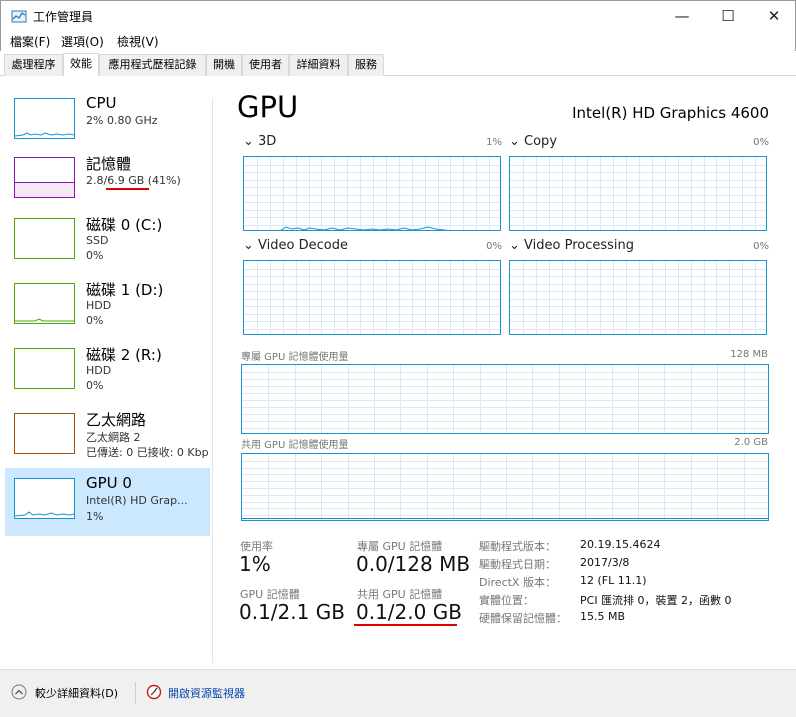 This screenshot has height=717, width=796. What do you see at coordinates (541, 141) in the screenshot?
I see `engine-copy-name: Copy` at bounding box center [541, 141].